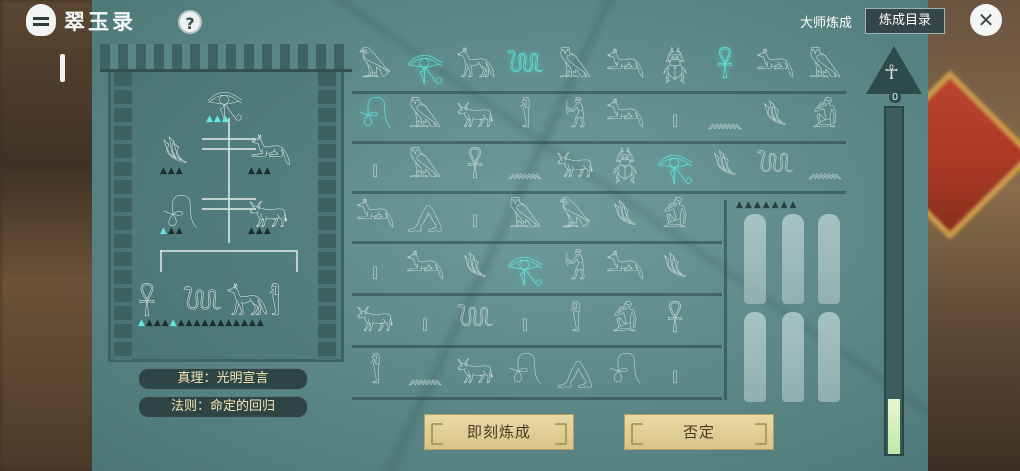 The height and width of the screenshot is (471, 1020). What do you see at coordinates (905, 21) in the screenshot?
I see `catalog-button: 炼成目录` at bounding box center [905, 21].